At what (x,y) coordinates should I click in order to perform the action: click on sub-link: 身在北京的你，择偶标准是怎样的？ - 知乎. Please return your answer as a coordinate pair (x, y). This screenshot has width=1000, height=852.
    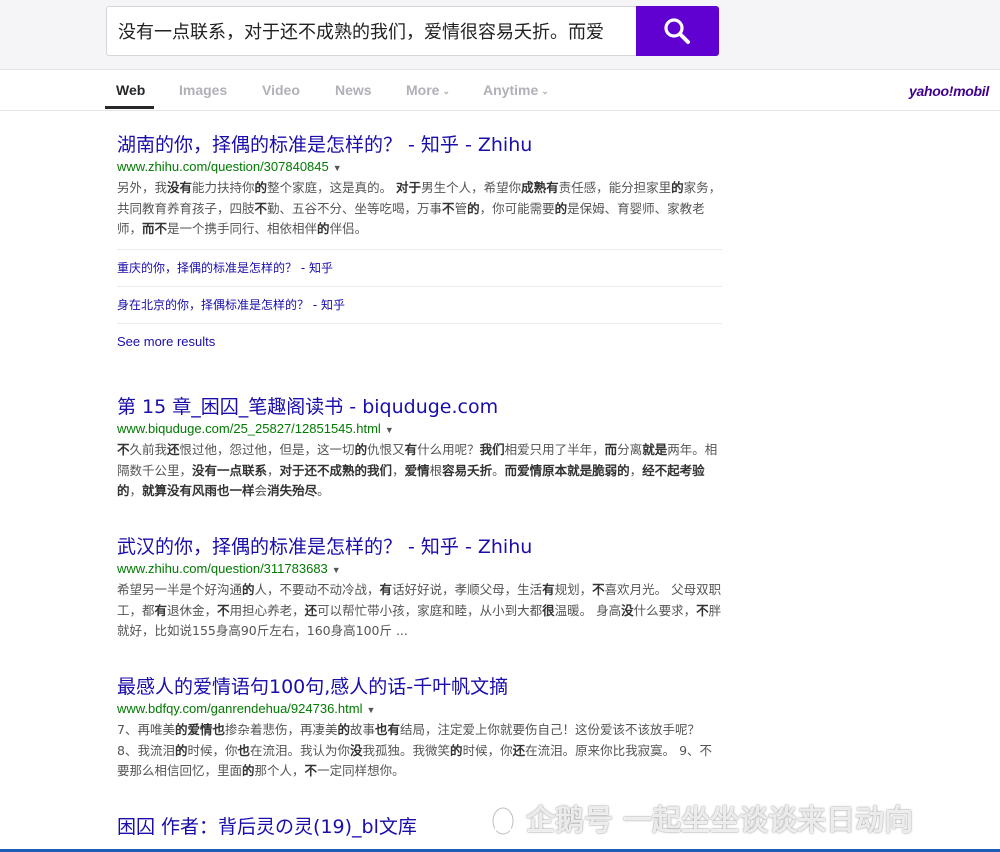
    Looking at the image, I should click on (419, 305).